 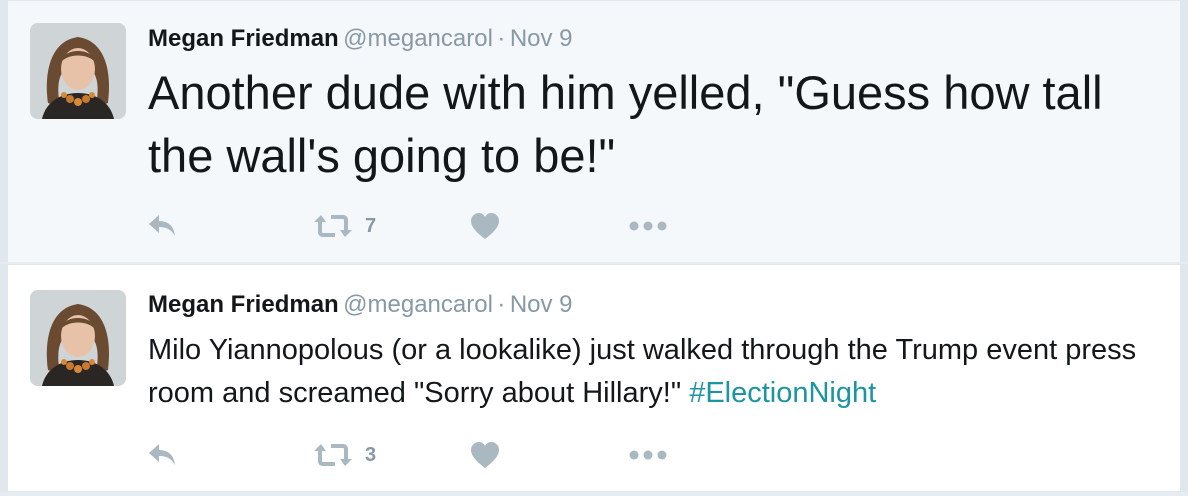 I want to click on retweet-count: 3, so click(x=371, y=454).